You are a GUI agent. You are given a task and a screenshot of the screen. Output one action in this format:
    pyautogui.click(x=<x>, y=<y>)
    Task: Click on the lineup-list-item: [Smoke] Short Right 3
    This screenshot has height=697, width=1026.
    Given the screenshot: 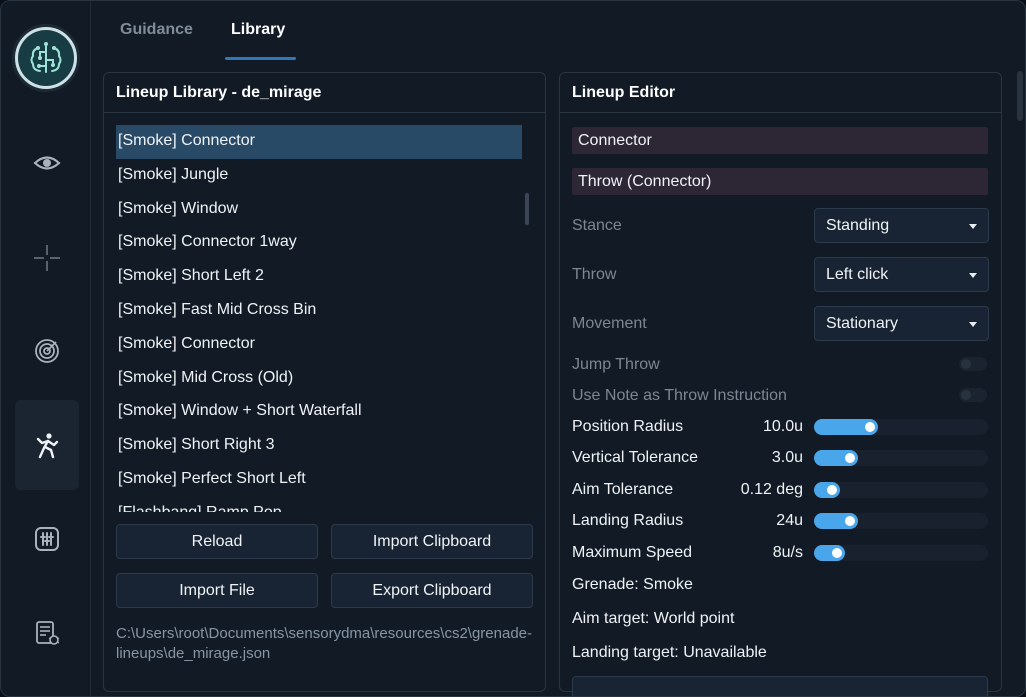 What is the action you would take?
    pyautogui.click(x=319, y=446)
    